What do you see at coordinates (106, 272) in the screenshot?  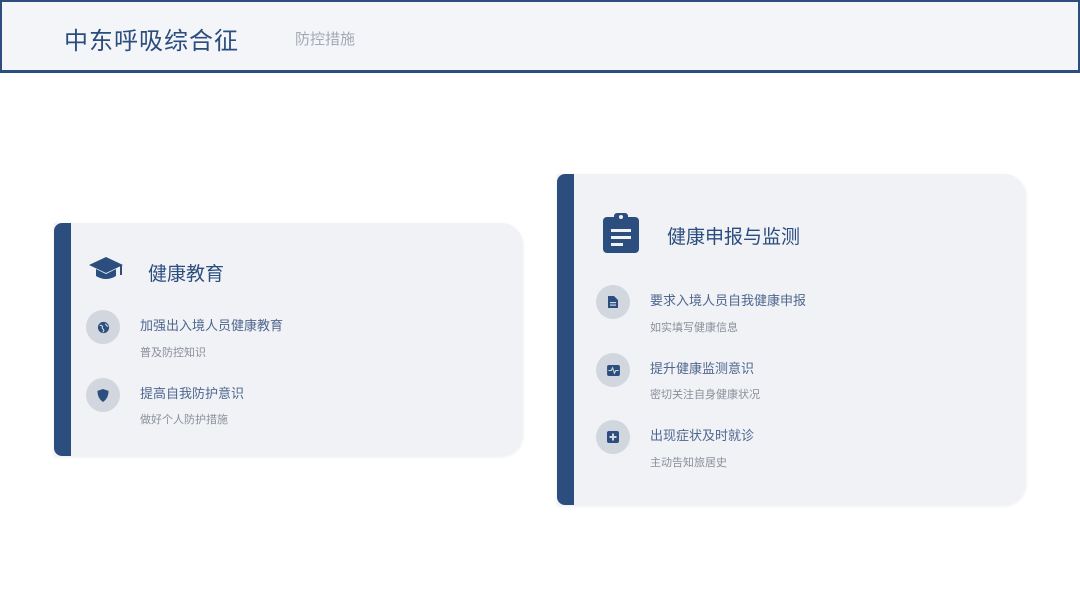 I see `graduation-cap-icon` at bounding box center [106, 272].